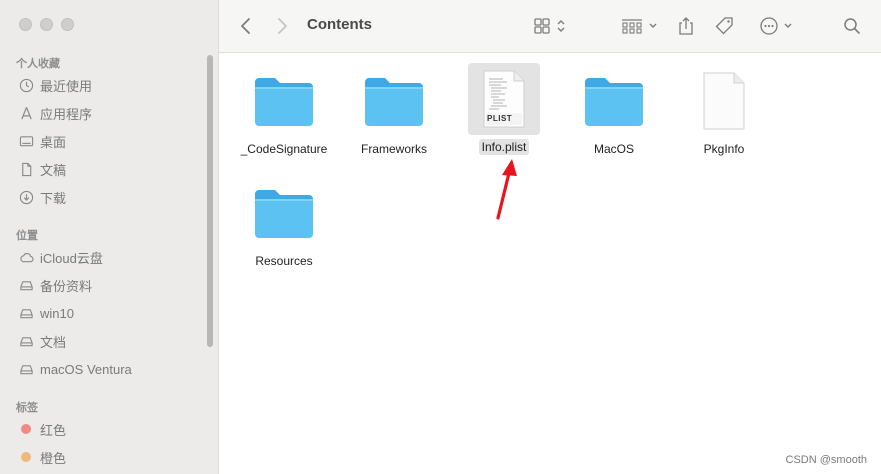 This screenshot has width=881, height=474. I want to click on sidebar-item-backup: 备份资料, so click(55, 285).